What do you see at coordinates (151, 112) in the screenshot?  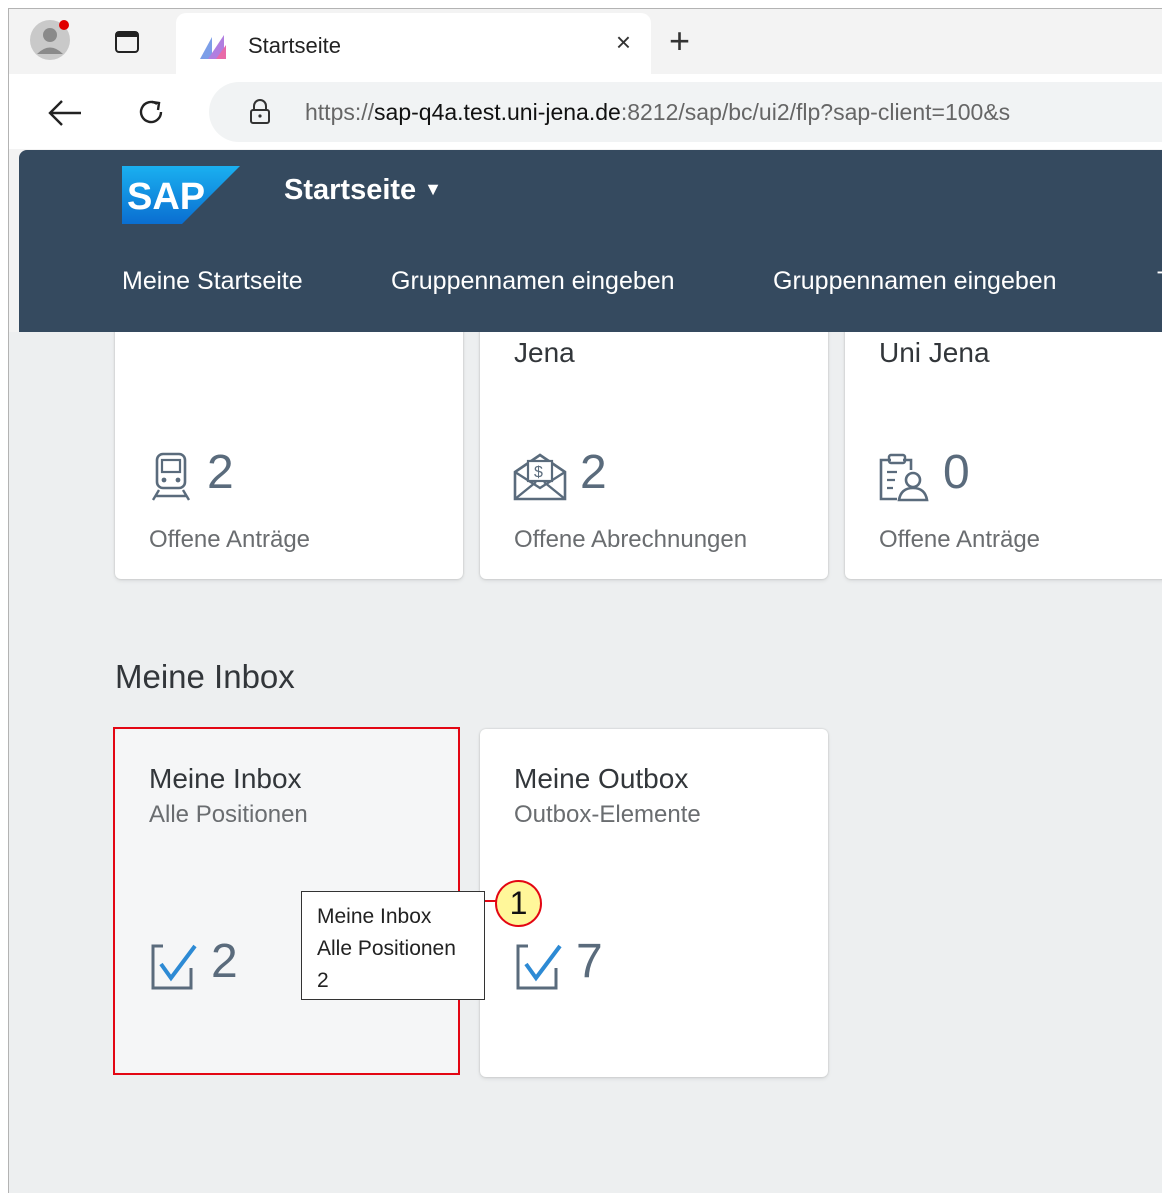 I see `reload-icon` at bounding box center [151, 112].